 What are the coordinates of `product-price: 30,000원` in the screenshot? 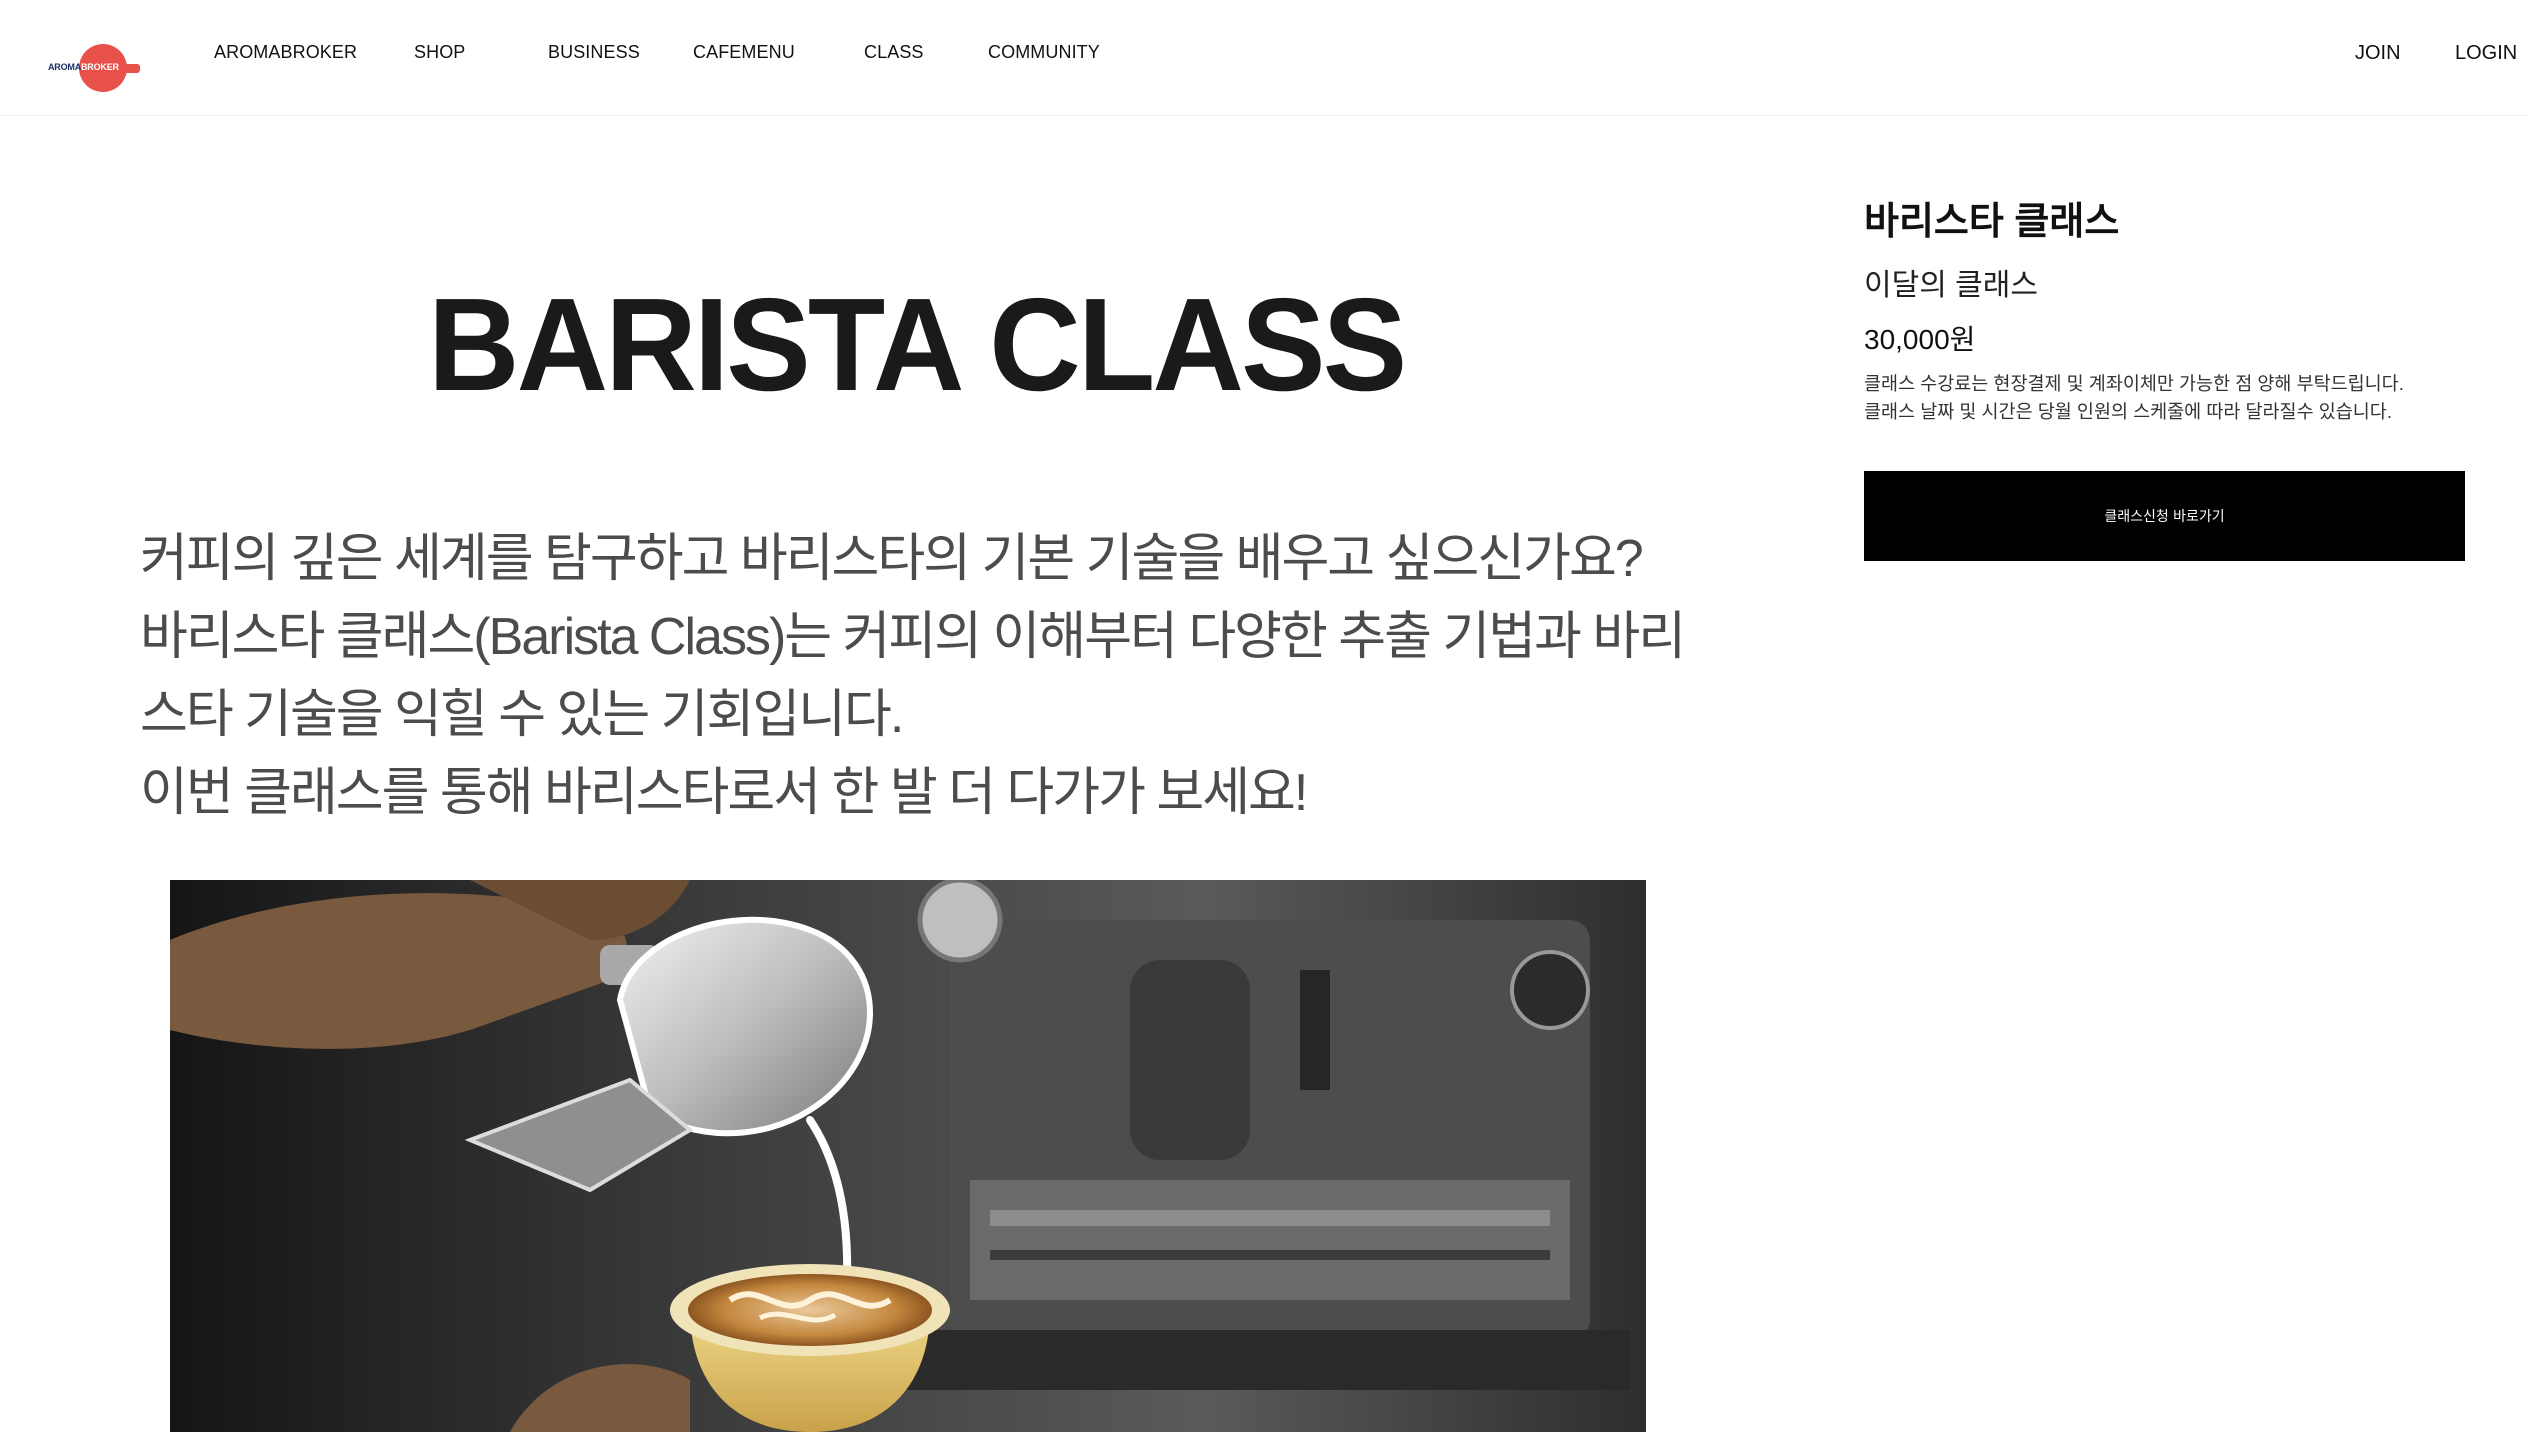 It's located at (1920, 339).